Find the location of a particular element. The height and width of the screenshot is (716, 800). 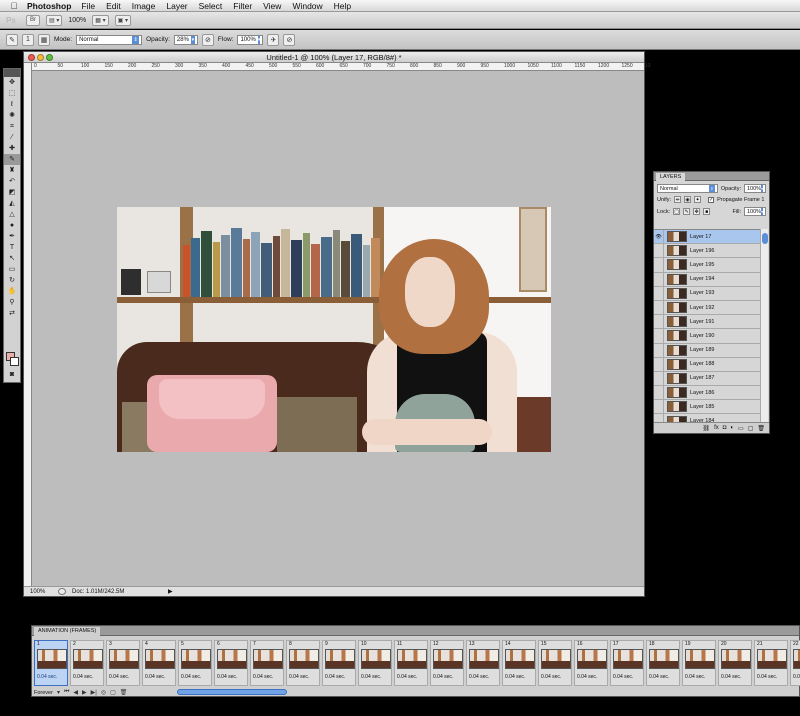

menu-edit: Edit is located at coordinates (113, 6).